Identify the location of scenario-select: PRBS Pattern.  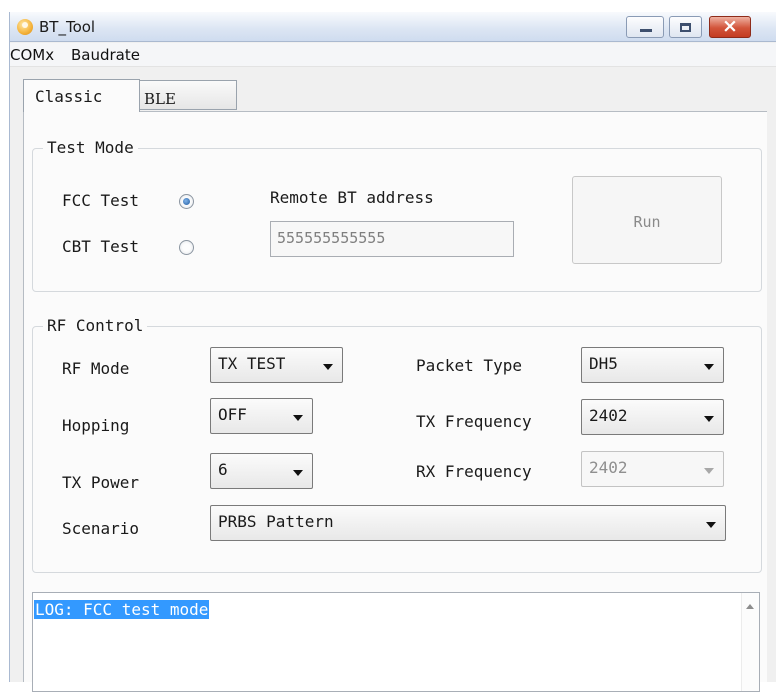
(468, 523).